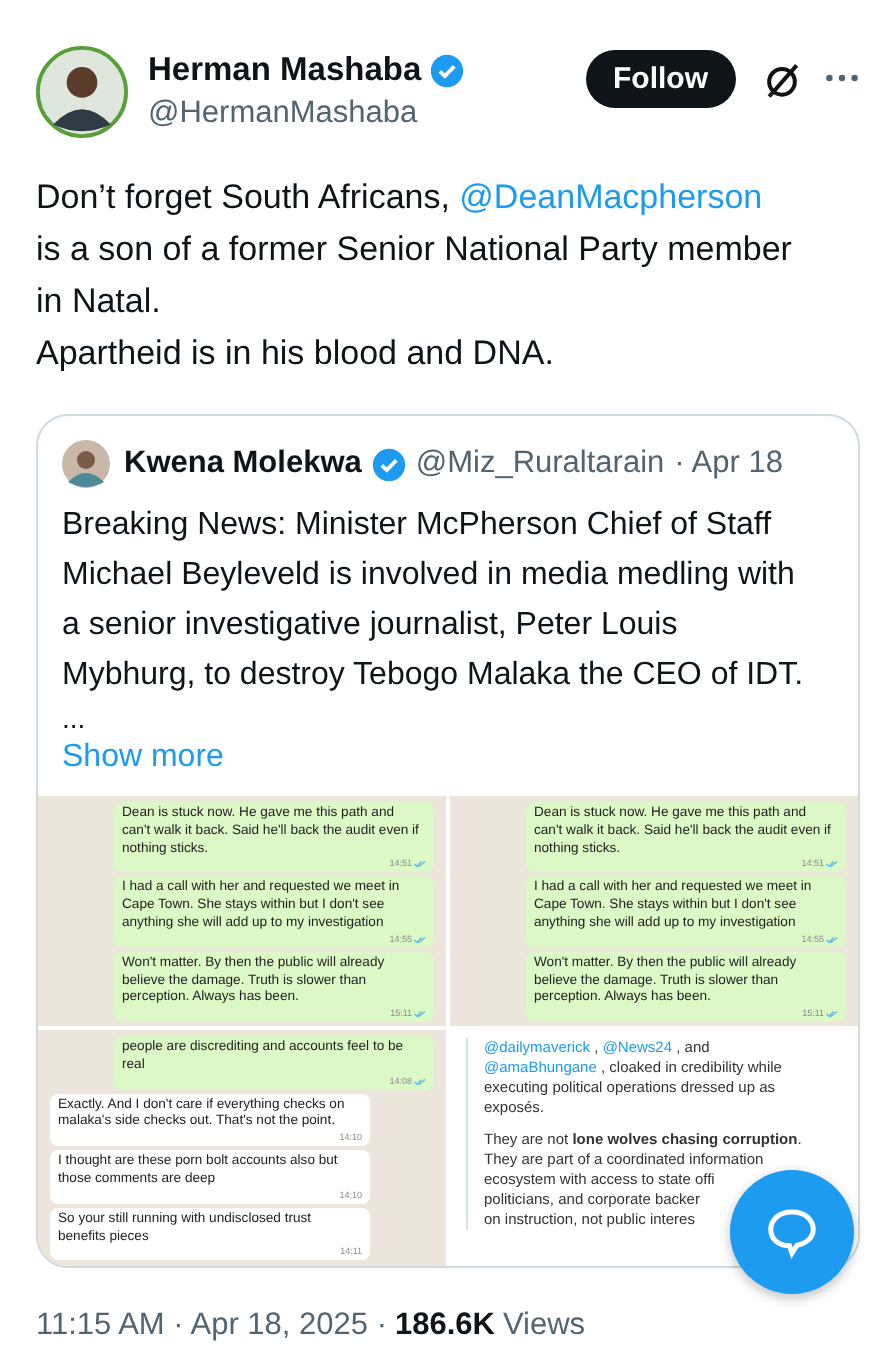 The width and height of the screenshot is (884, 1360). I want to click on author-handle: @Miz_Ruraltarain, so click(540, 464).